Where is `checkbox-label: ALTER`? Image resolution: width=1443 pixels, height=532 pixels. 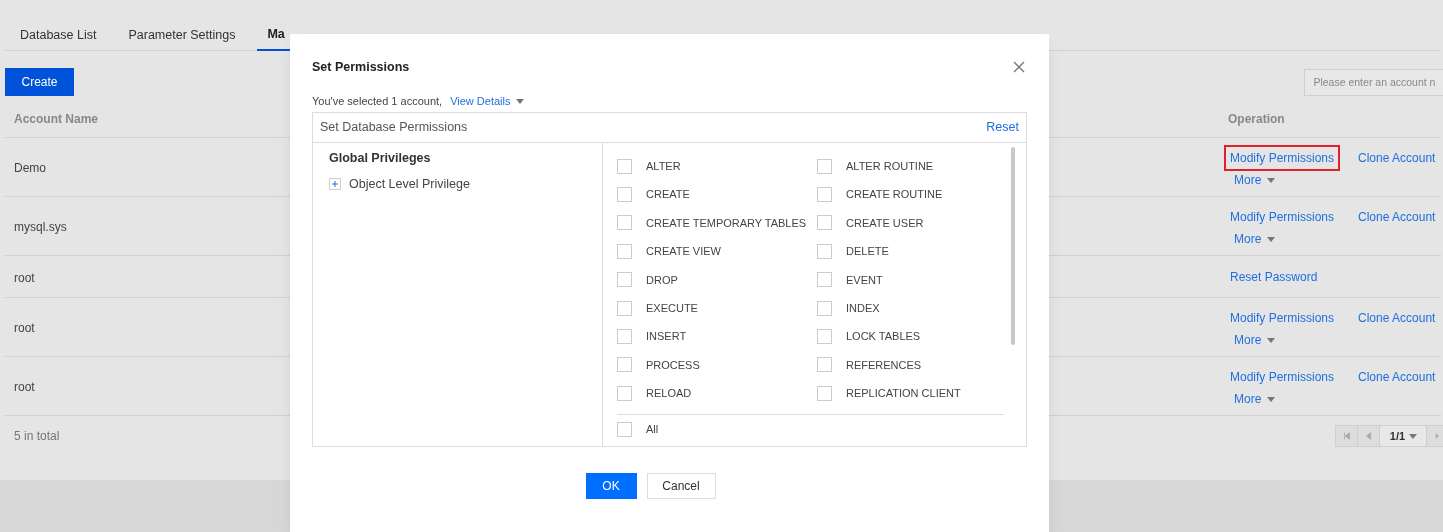
checkbox-label: ALTER is located at coordinates (663, 166).